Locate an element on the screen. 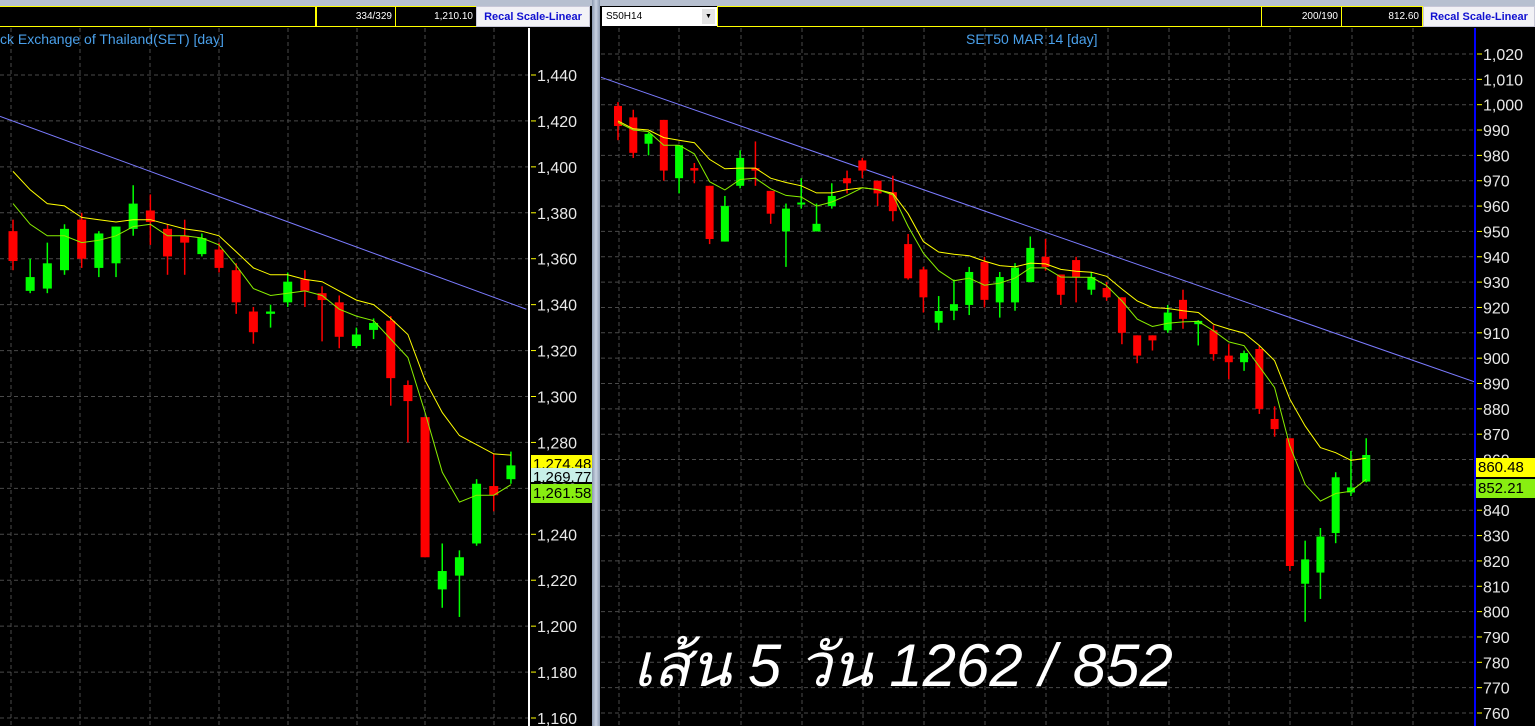  right-y-tick-label: 960 is located at coordinates (1496, 207).